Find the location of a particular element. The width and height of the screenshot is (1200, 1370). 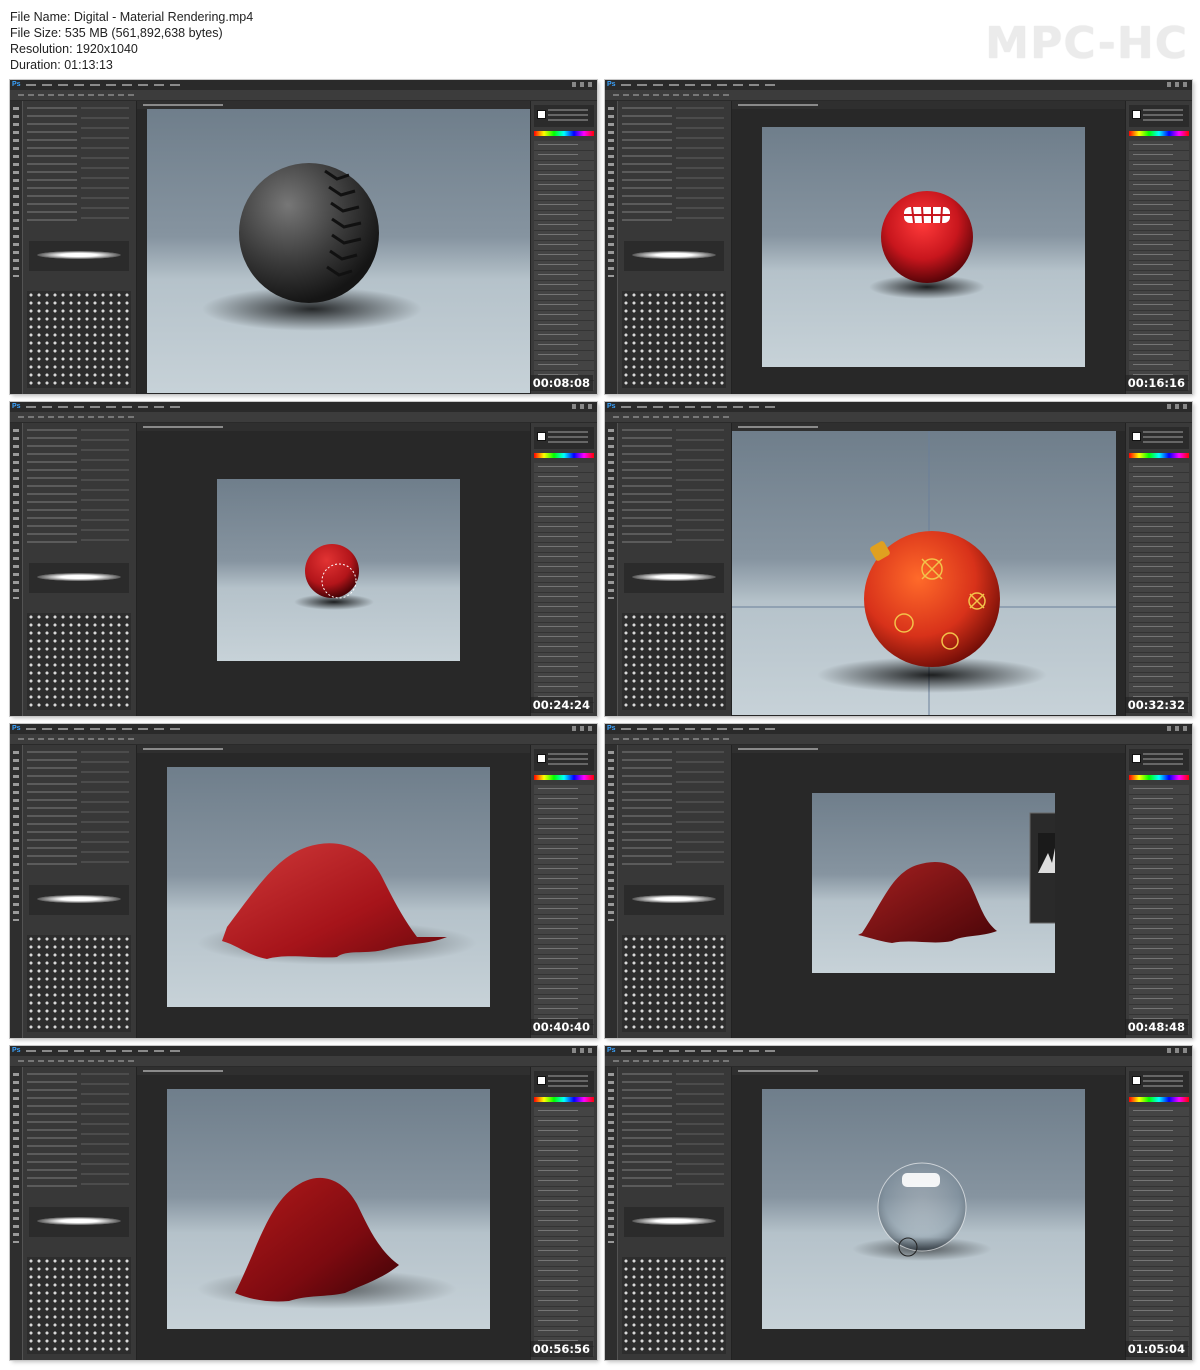

video-thumbnail-6: Ps 00:48:48 is located at coordinates (898, 881).